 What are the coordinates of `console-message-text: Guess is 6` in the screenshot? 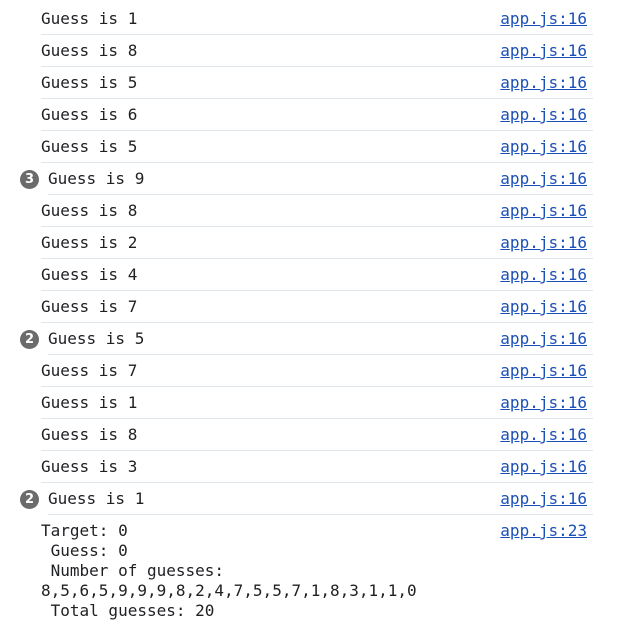 It's located at (89, 114).